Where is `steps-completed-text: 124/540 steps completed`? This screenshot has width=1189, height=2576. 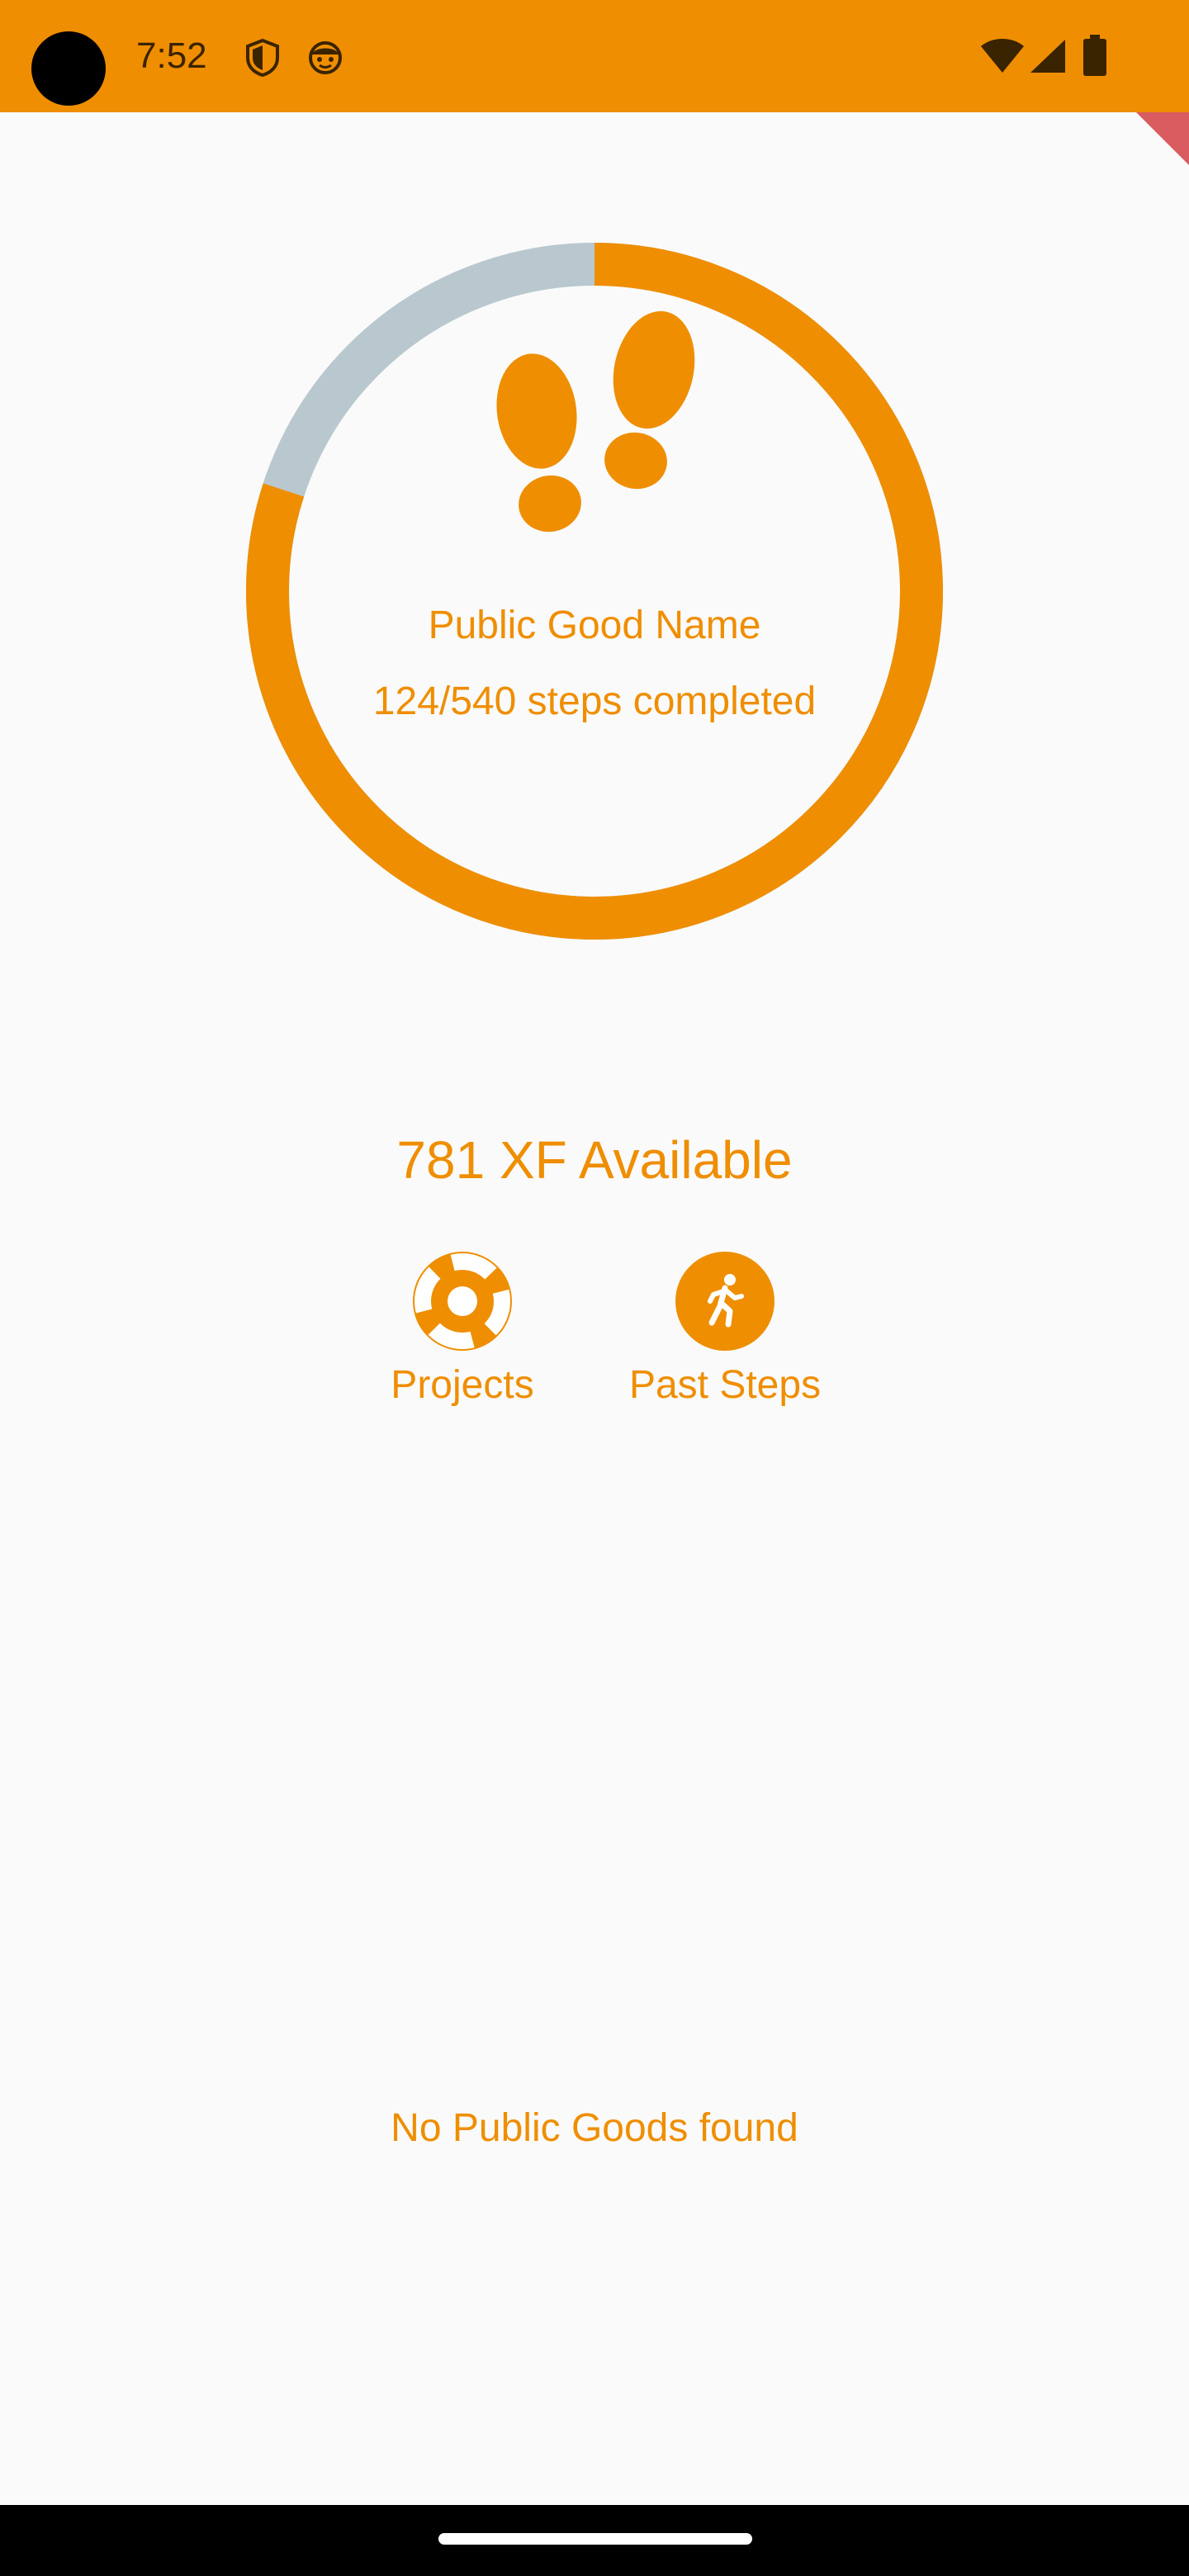 steps-completed-text: 124/540 steps completed is located at coordinates (594, 701).